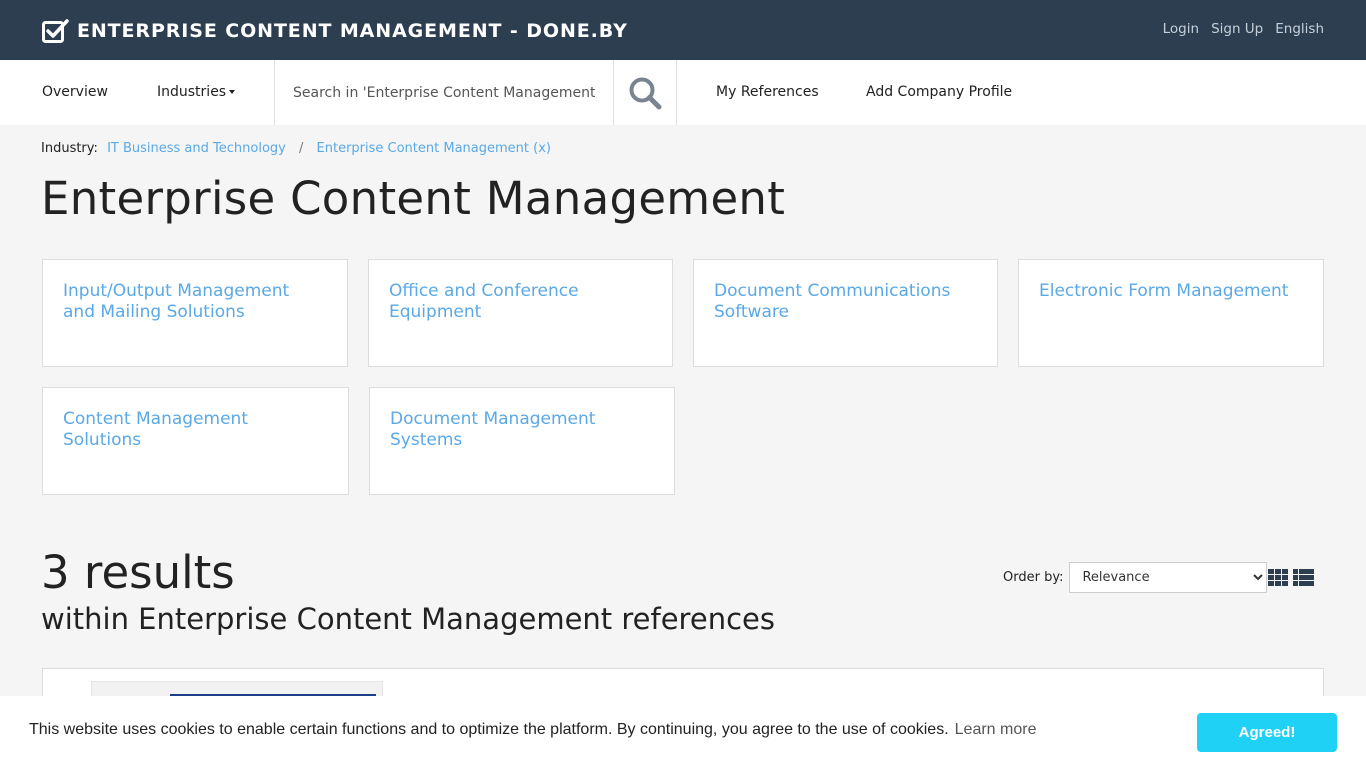 Image resolution: width=1366 pixels, height=768 pixels. I want to click on nav-overview: Overview, so click(75, 92).